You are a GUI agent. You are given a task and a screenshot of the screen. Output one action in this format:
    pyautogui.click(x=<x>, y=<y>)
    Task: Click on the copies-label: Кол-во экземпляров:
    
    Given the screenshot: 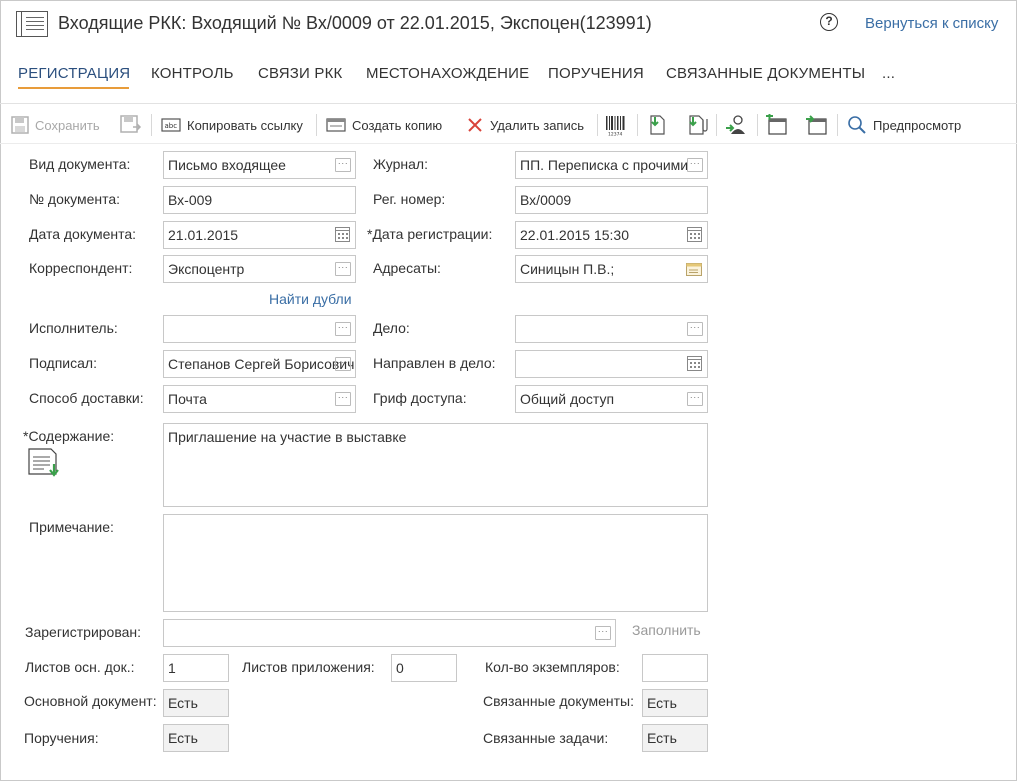 What is the action you would take?
    pyautogui.click(x=552, y=667)
    